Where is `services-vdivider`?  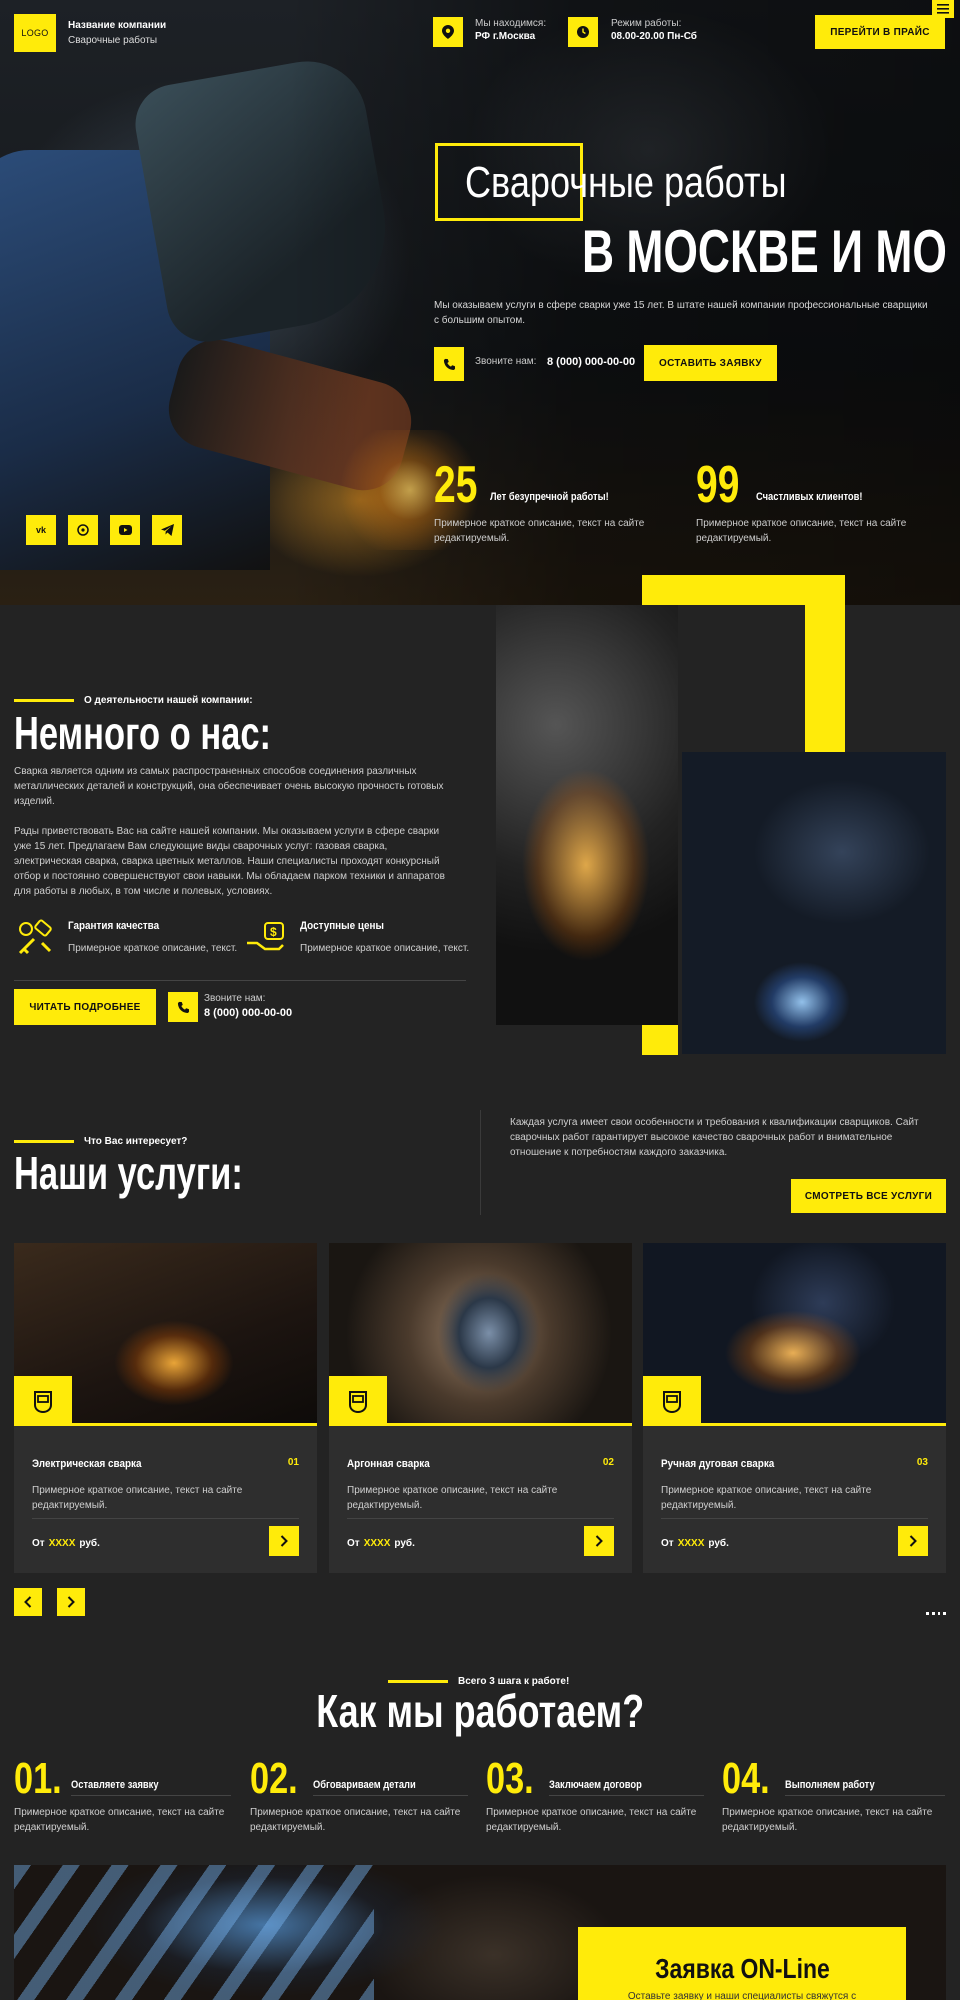 services-vdivider is located at coordinates (480, 1162).